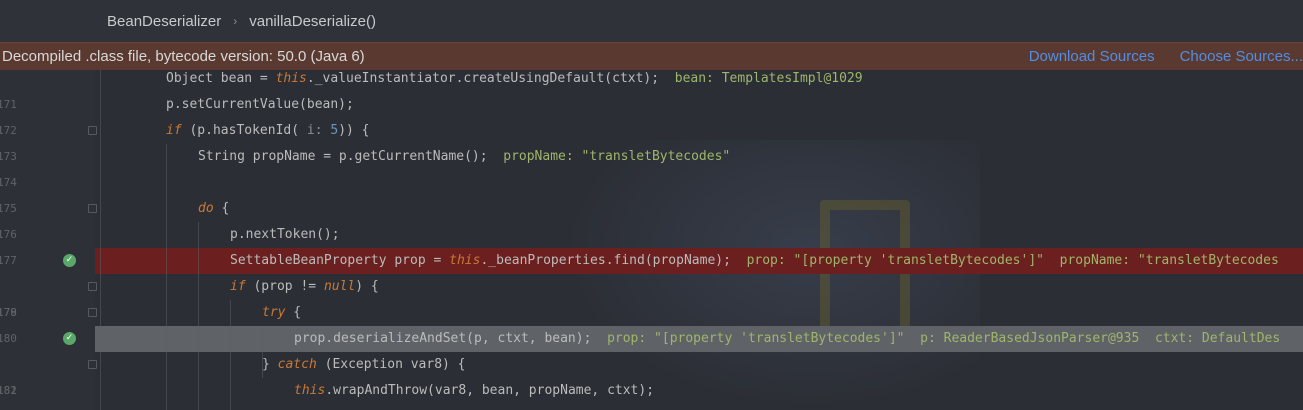 The width and height of the screenshot is (1303, 410). What do you see at coordinates (282, 312) in the screenshot?
I see `code-text: try {` at bounding box center [282, 312].